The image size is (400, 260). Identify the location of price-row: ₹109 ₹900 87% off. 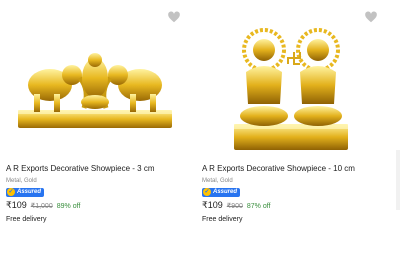
(236, 205).